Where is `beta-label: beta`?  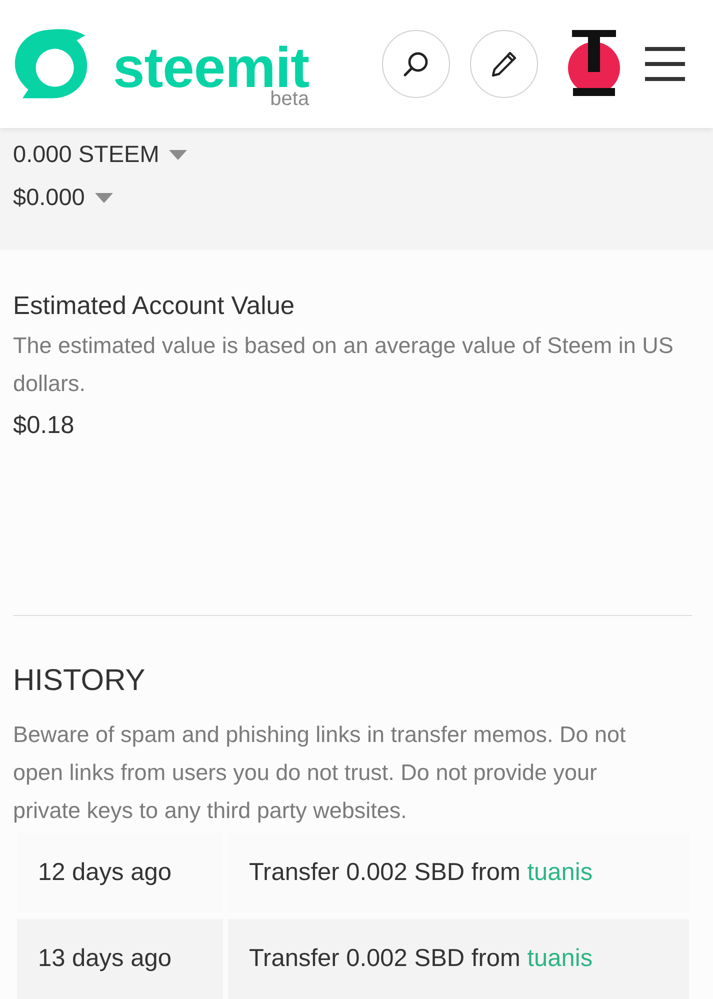 beta-label: beta is located at coordinates (290, 99).